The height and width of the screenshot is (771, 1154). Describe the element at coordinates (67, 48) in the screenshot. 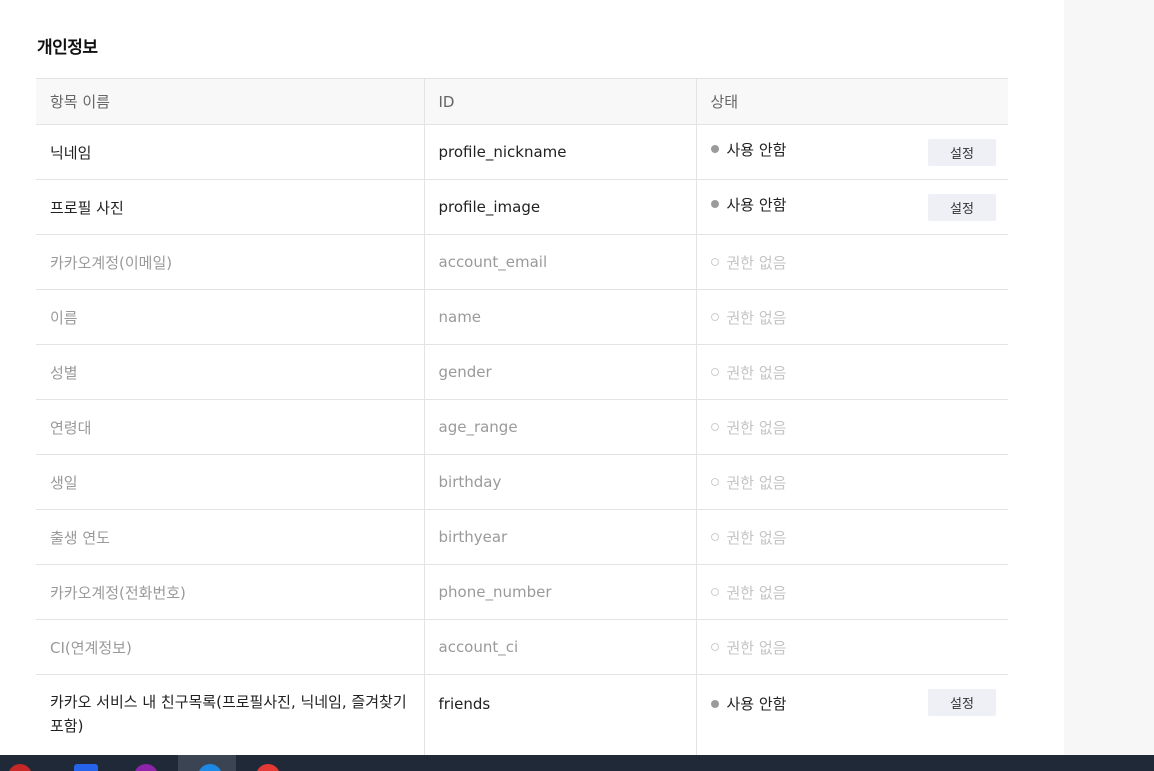

I see `section-title: 개인정보` at that location.